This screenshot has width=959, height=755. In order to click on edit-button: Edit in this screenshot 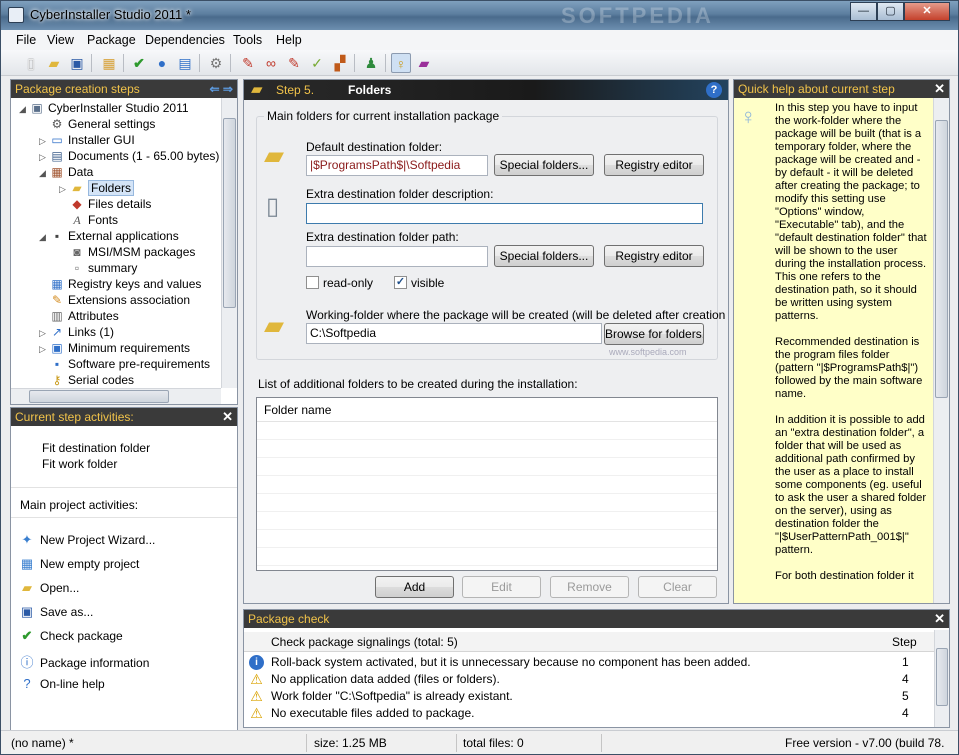, I will do `click(501, 587)`.